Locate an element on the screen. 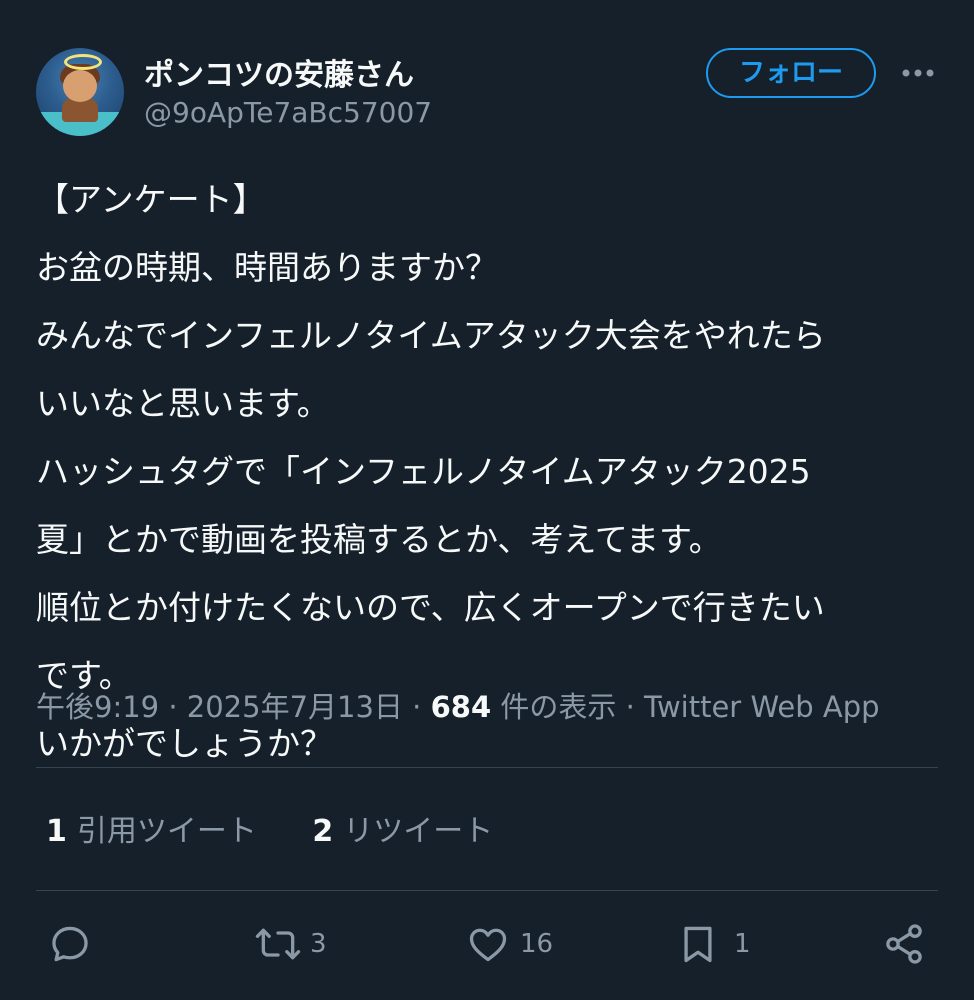 This screenshot has width=974, height=1000. bookmark-count: 1 is located at coordinates (742, 944).